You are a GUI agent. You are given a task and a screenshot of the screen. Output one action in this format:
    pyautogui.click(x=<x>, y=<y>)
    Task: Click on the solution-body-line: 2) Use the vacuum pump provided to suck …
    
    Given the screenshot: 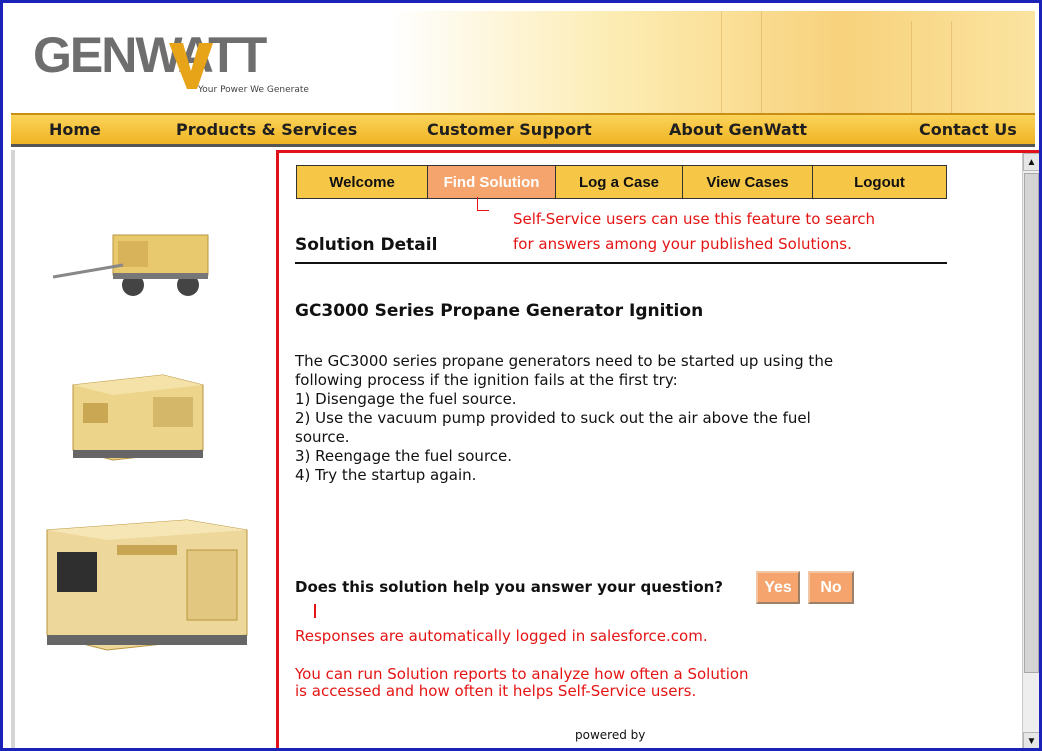 What is the action you would take?
    pyautogui.click(x=553, y=418)
    